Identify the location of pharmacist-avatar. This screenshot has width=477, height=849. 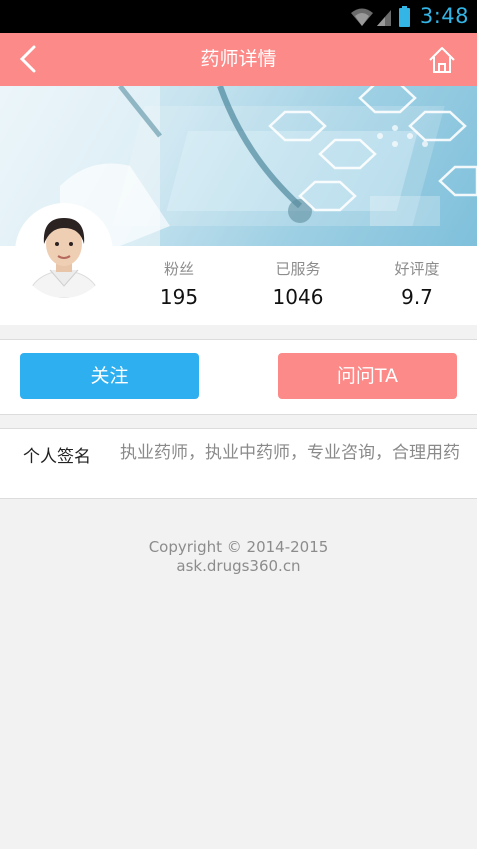
(64, 252).